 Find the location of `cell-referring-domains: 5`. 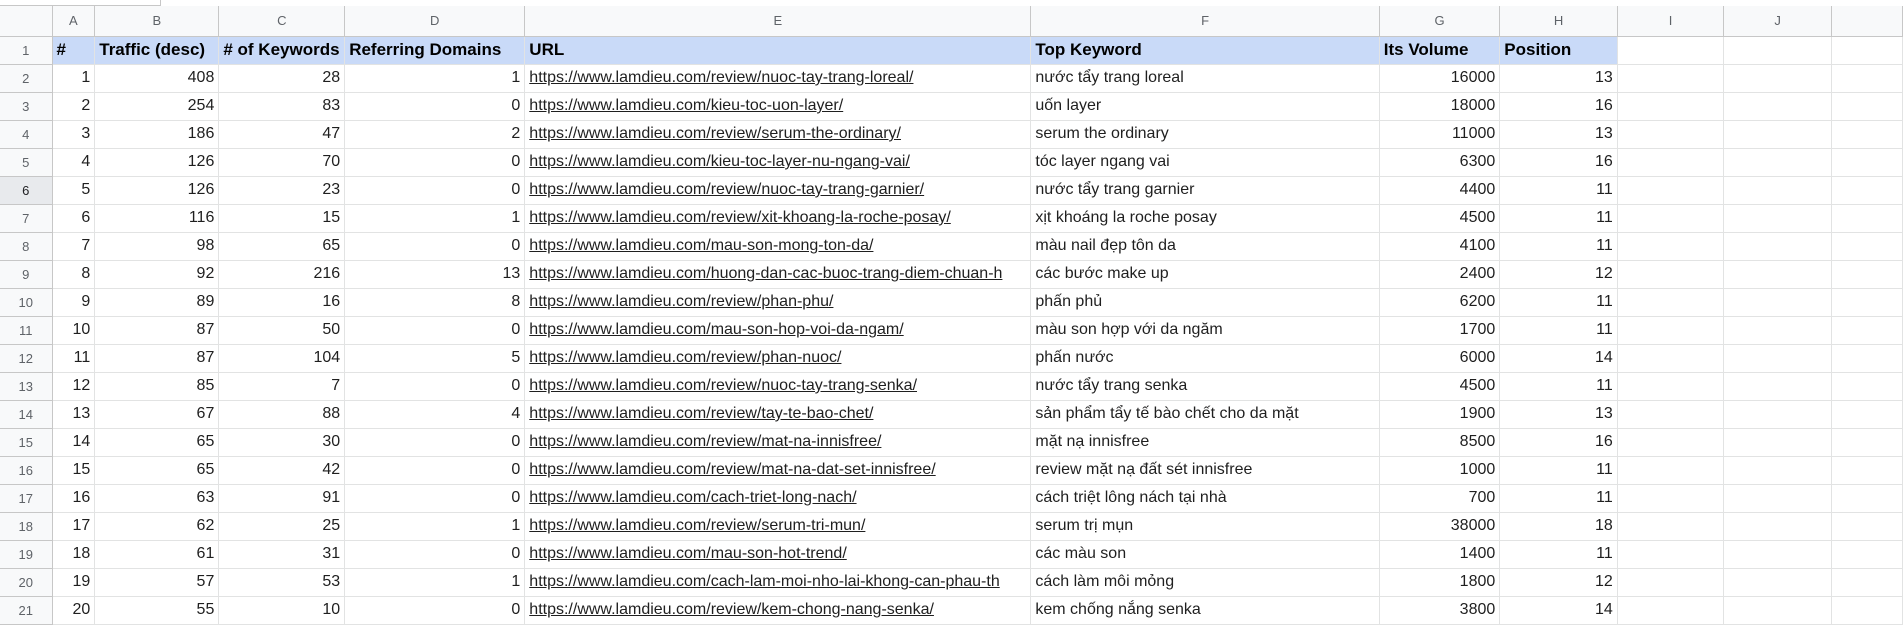

cell-referring-domains: 5 is located at coordinates (435, 358).